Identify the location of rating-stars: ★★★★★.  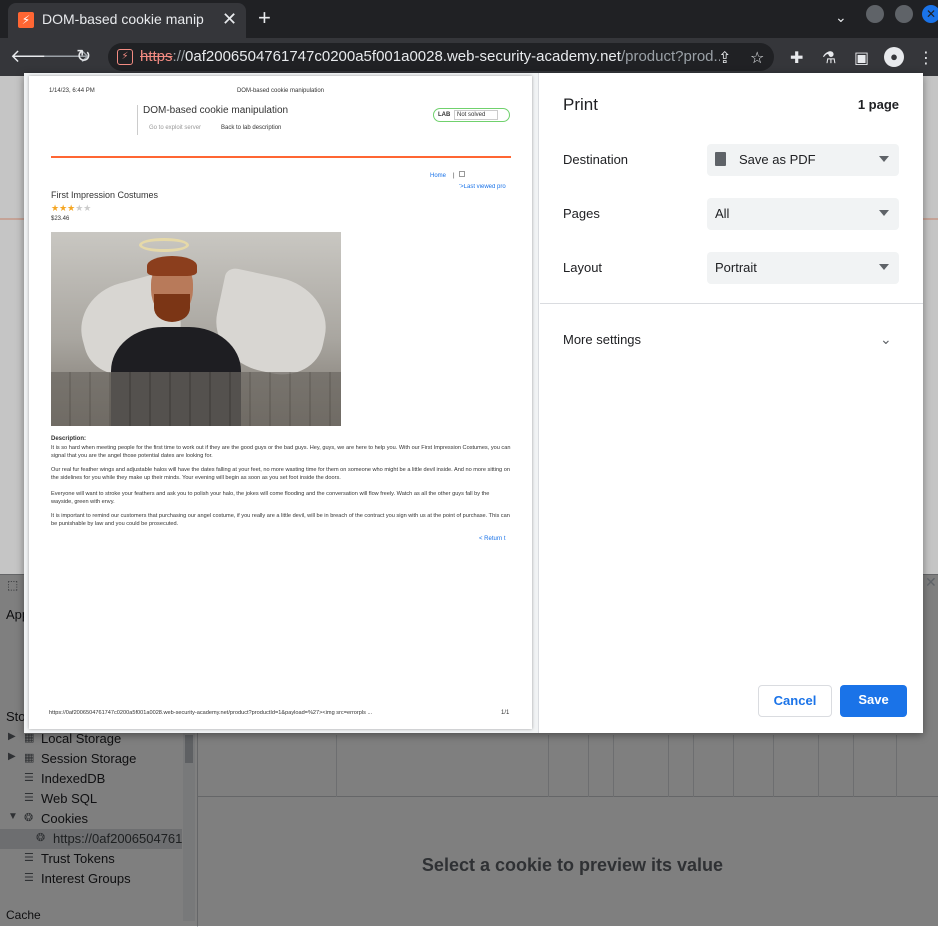
(71, 208).